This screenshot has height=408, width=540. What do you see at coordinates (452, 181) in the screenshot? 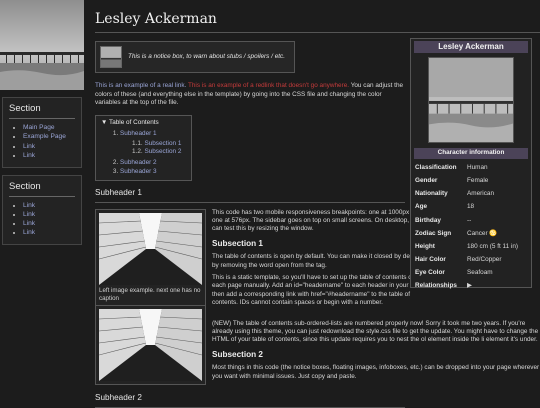
I see `infobox-row: Gender Female` at bounding box center [452, 181].